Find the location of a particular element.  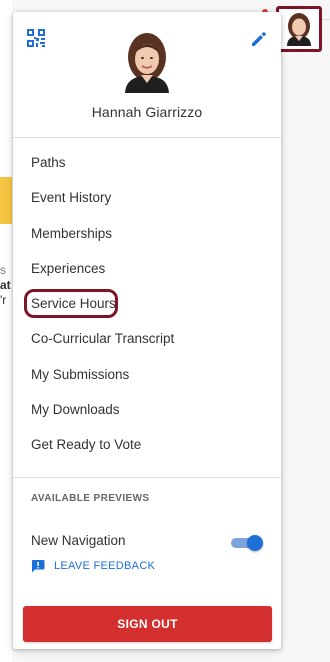

profile-avatar-button is located at coordinates (299, 29).